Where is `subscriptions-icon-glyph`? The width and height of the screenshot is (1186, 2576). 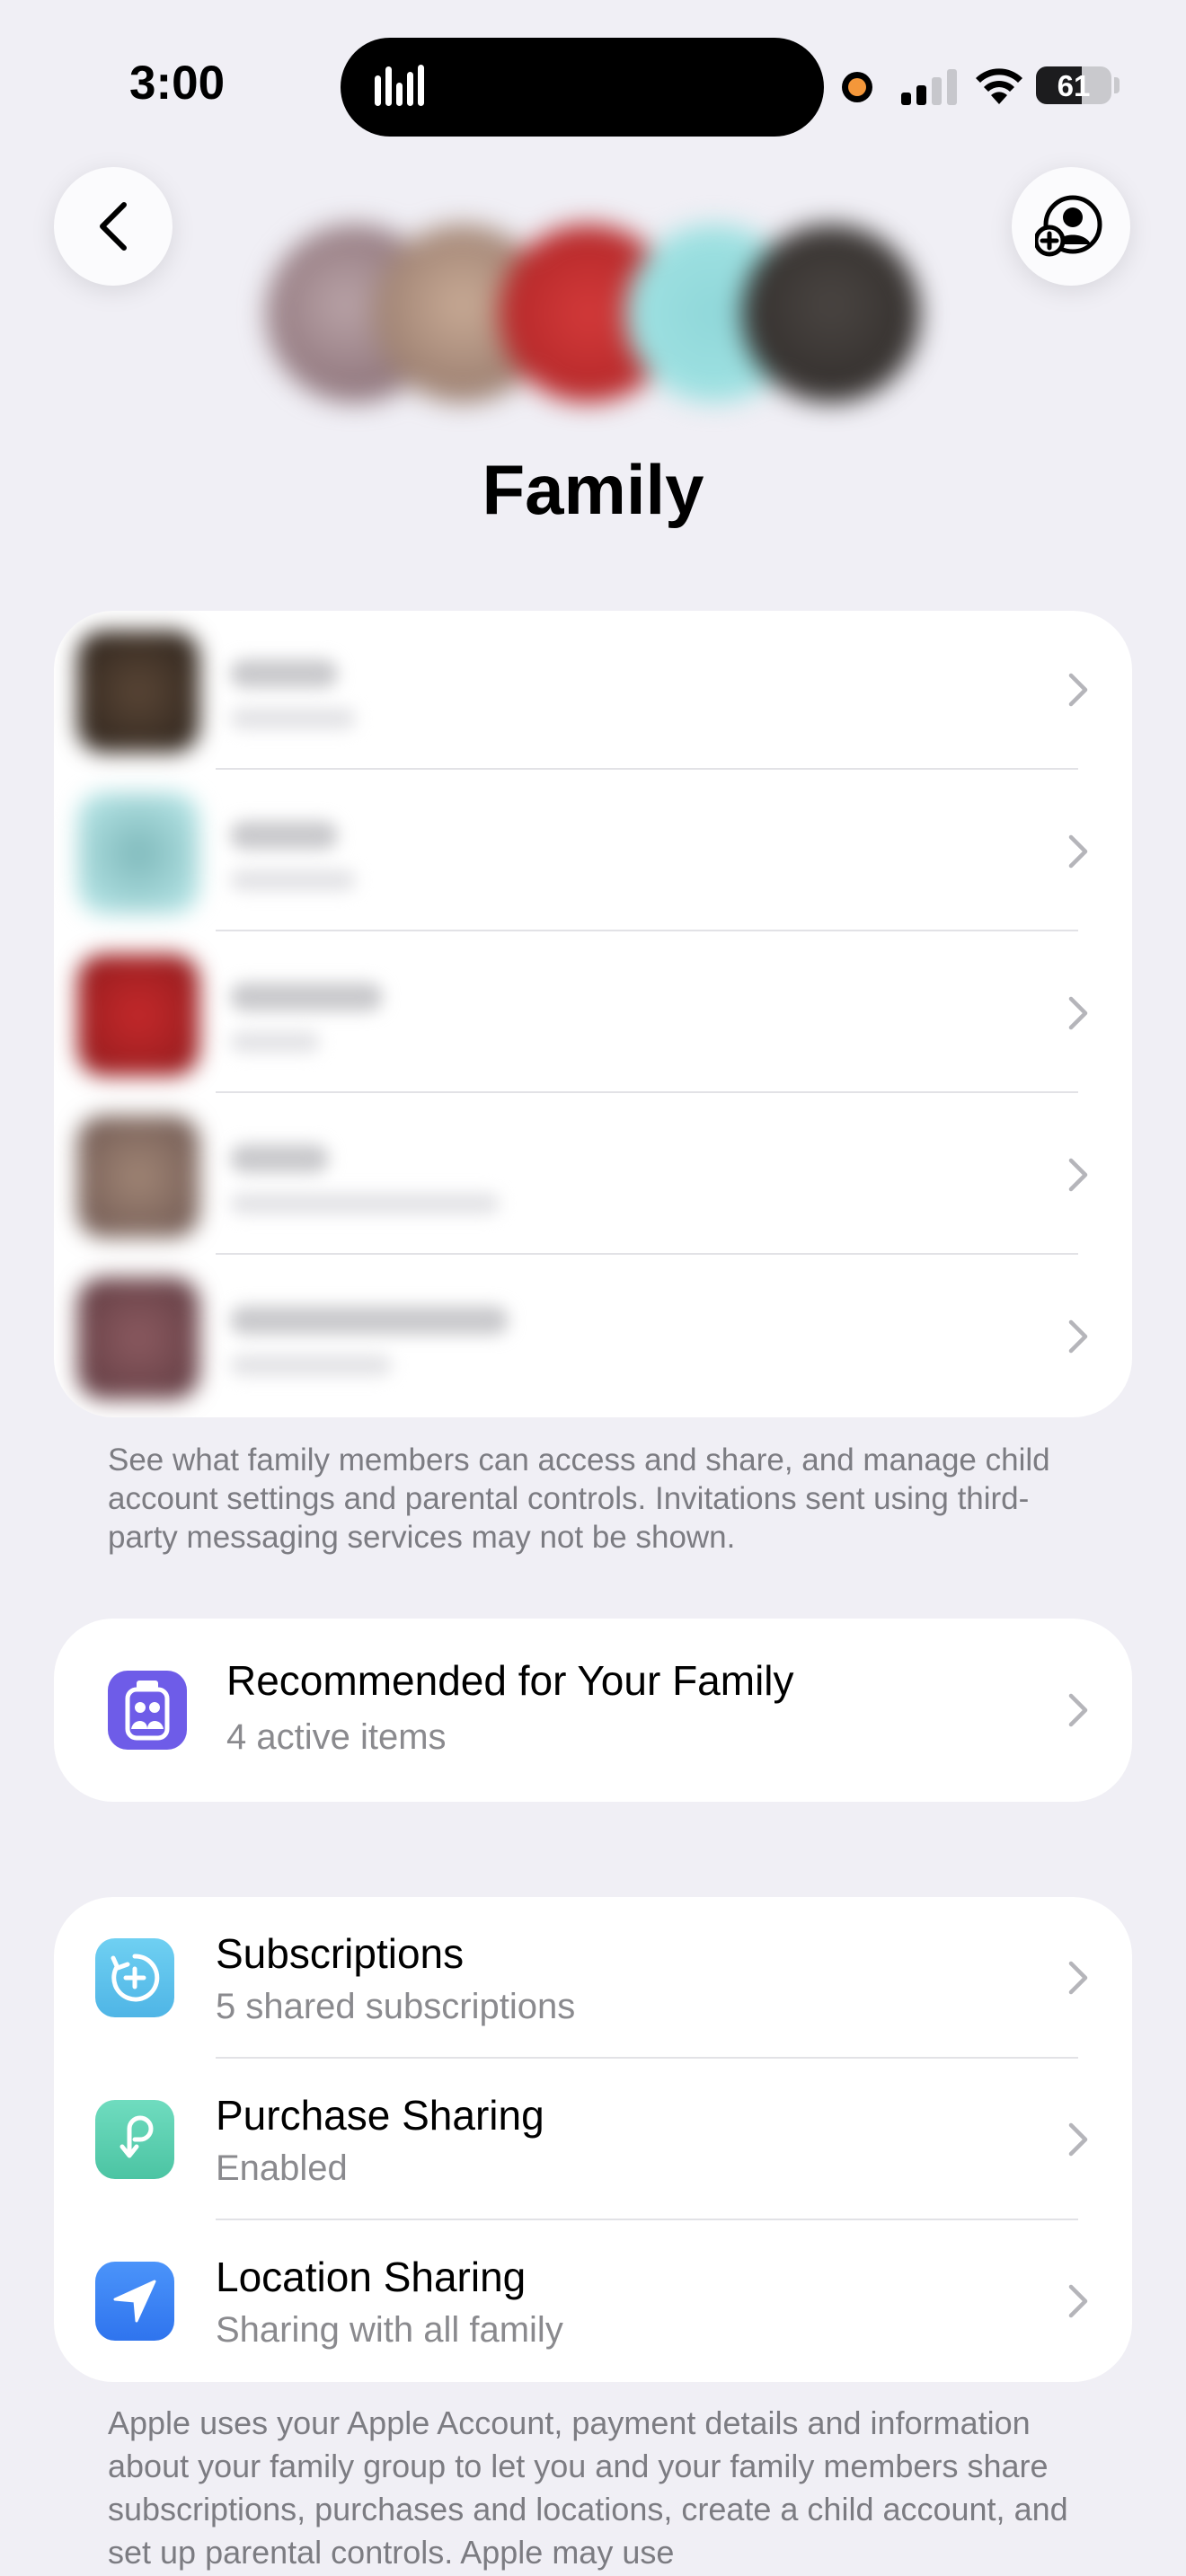
subscriptions-icon-glyph is located at coordinates (135, 1978).